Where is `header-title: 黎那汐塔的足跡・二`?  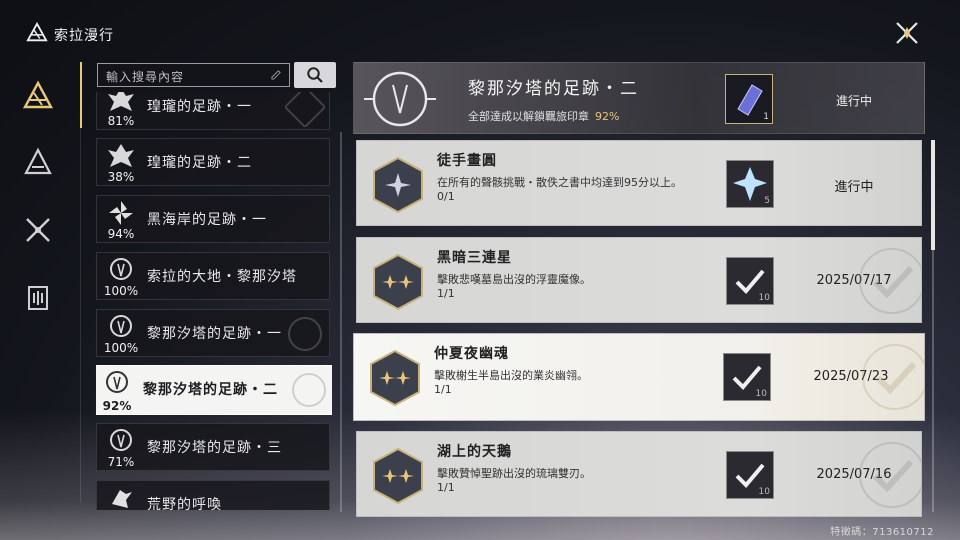 header-title: 黎那汐塔的足跡・二 is located at coordinates (553, 89).